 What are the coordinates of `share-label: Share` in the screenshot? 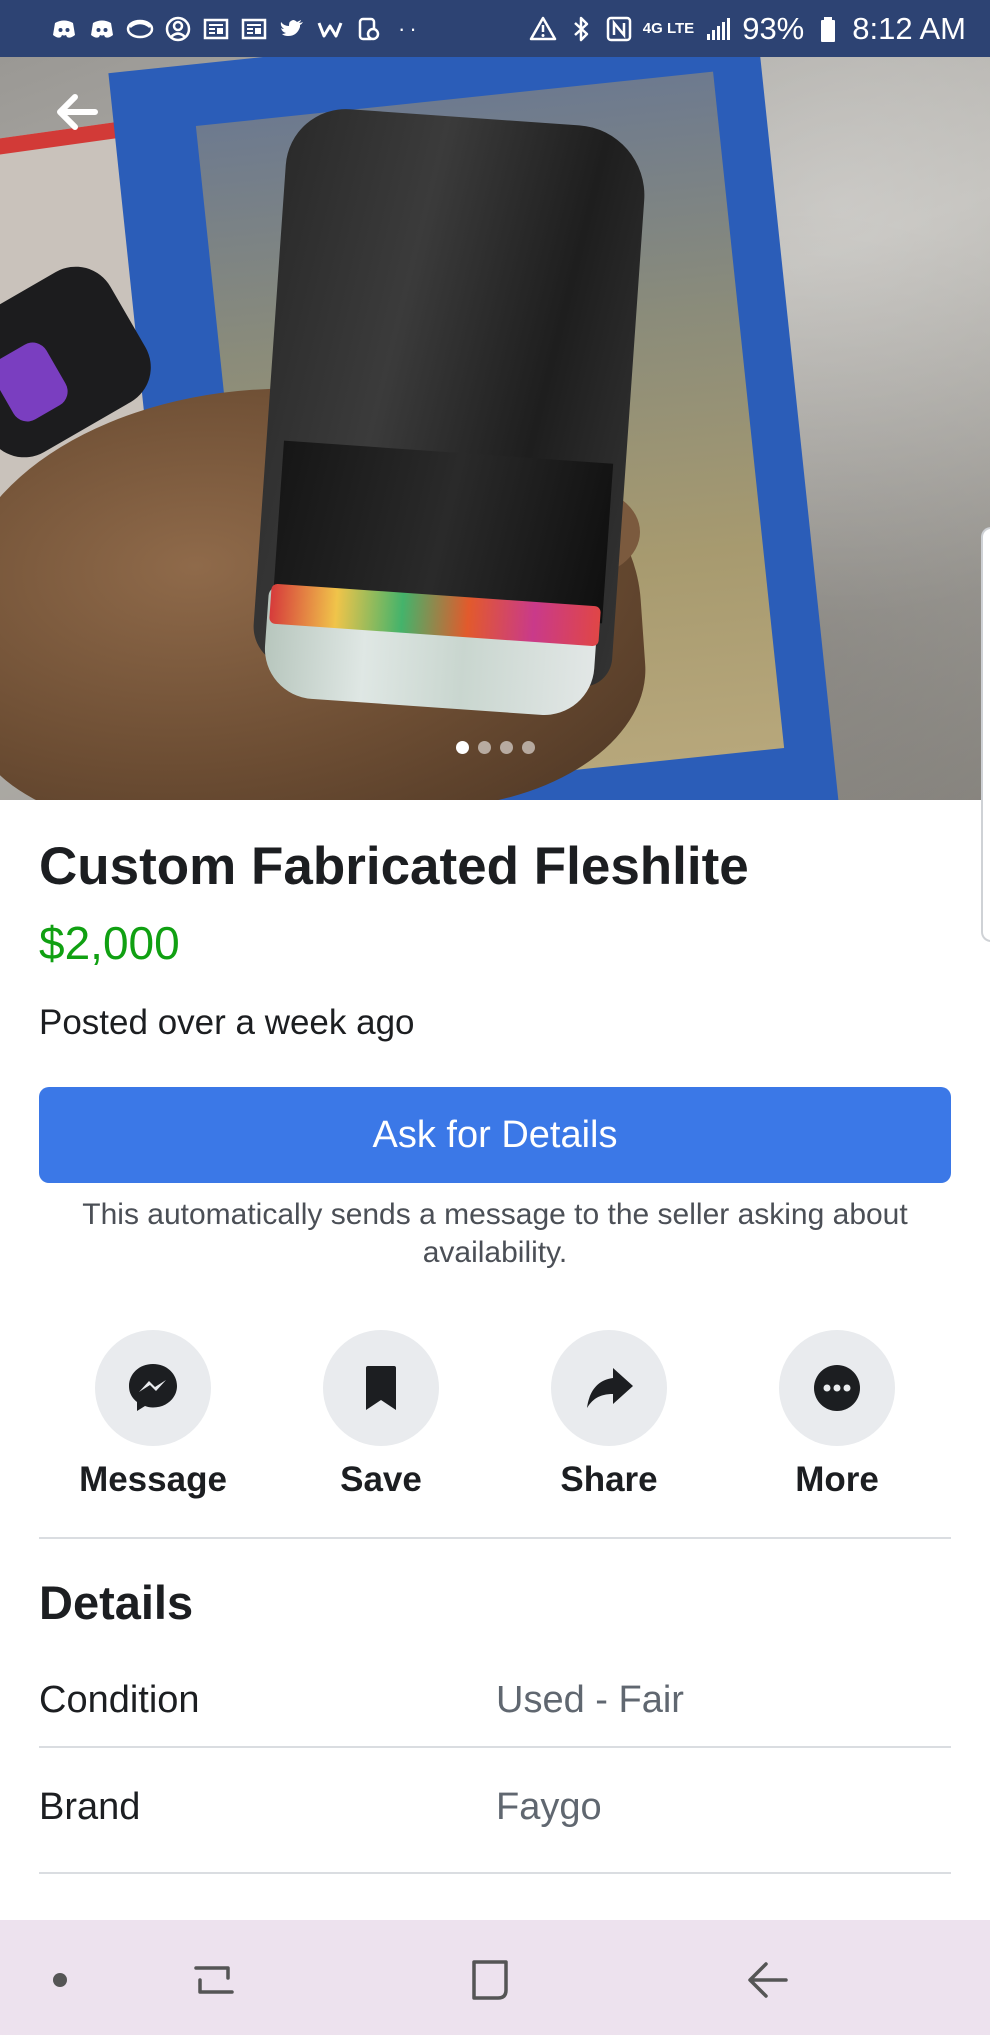 It's located at (609, 1479).